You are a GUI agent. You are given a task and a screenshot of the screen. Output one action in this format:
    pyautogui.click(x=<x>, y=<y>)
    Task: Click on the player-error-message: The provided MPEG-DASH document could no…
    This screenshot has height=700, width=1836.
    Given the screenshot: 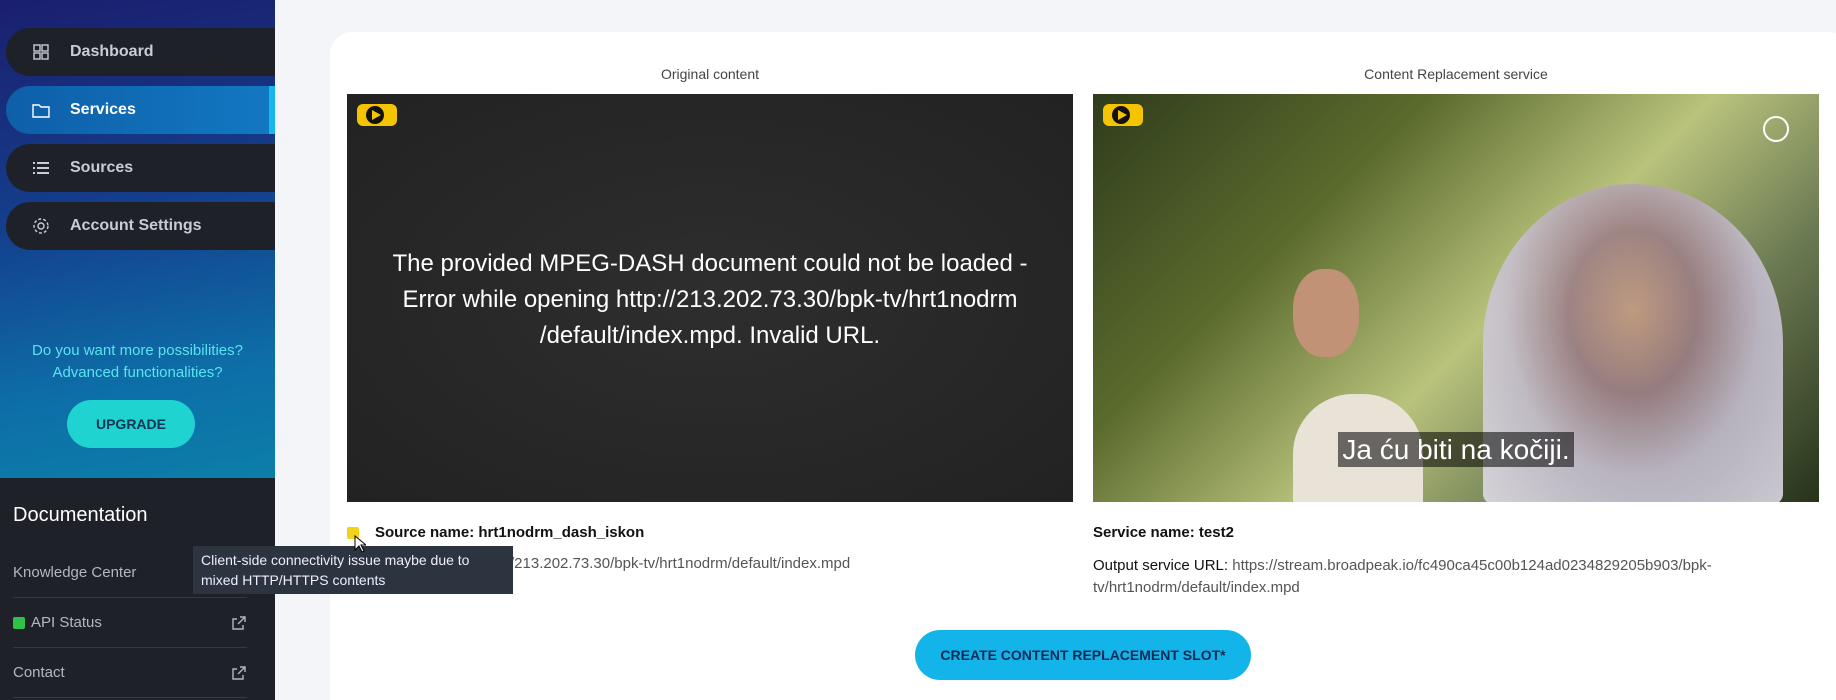 What is the action you would take?
    pyautogui.click(x=710, y=299)
    